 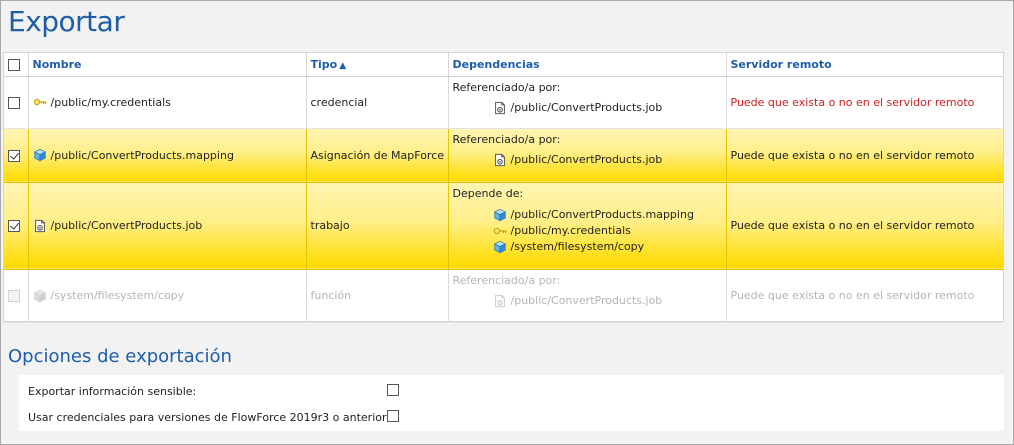 I want to click on export-sensitive-label: Exportar información sensible:, so click(x=112, y=391).